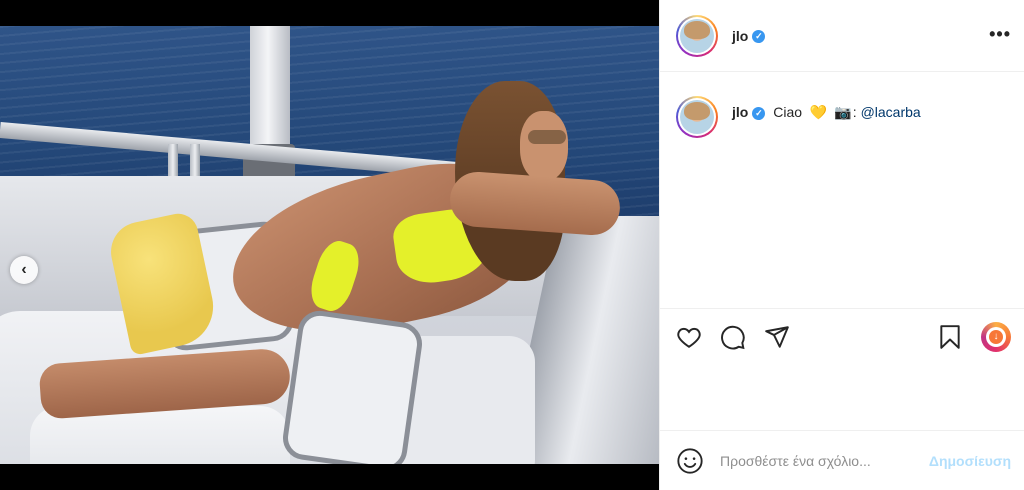 The height and width of the screenshot is (490, 1024). I want to click on share-icon, so click(777, 336).